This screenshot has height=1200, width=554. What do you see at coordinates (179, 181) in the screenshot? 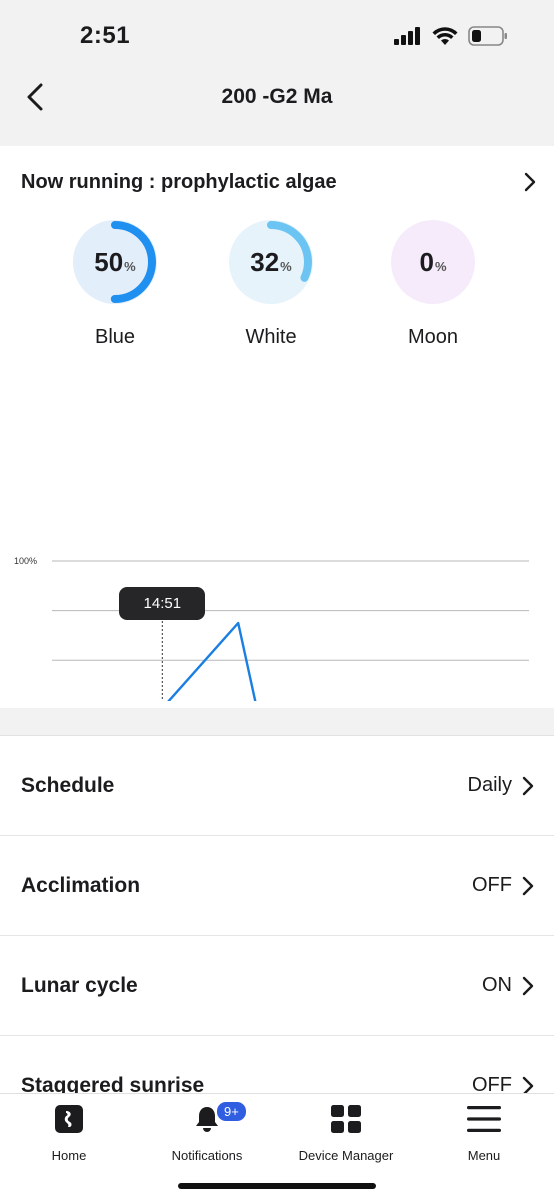
I see `now-running-text: Now running : prophylactic algae` at bounding box center [179, 181].